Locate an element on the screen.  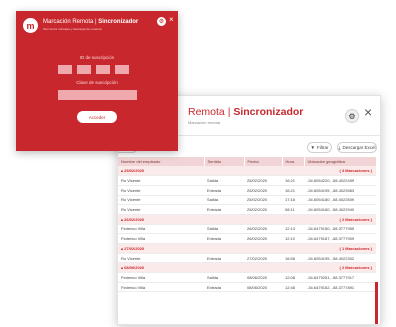
login-settings-button: ⚙ is located at coordinates (161, 21).